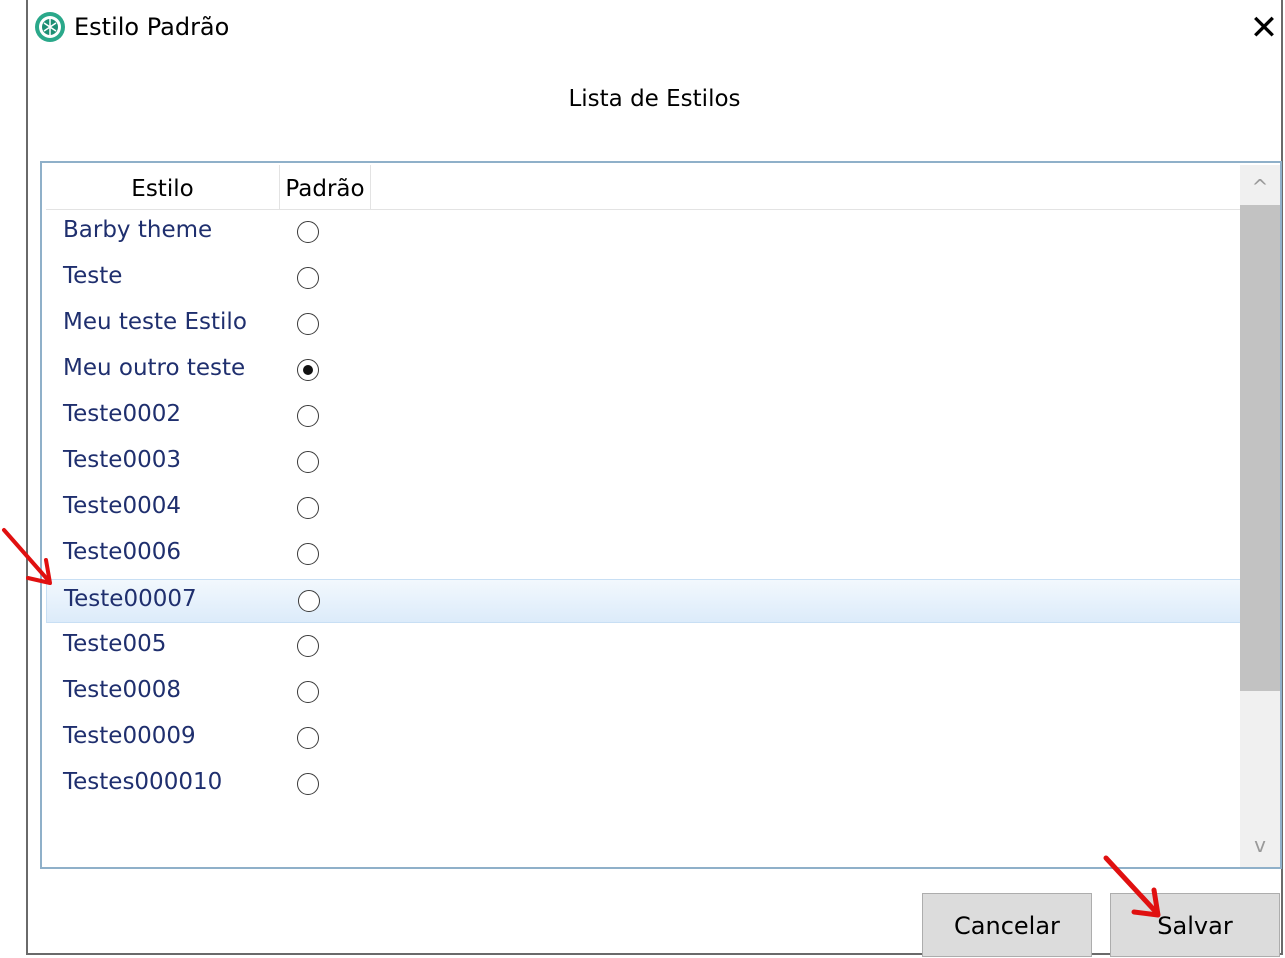 Image resolution: width=1285 pixels, height=958 pixels. I want to click on close-icon: ✕, so click(1264, 28).